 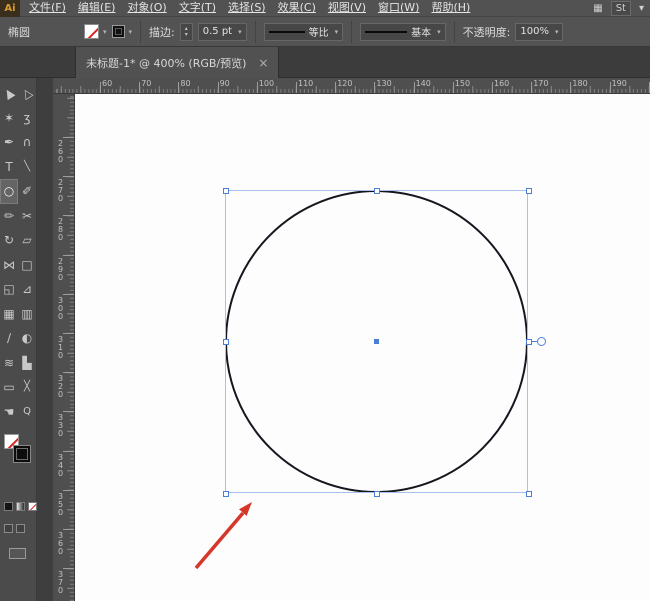 What do you see at coordinates (22, 454) in the screenshot?
I see `stroke-swatch-black` at bounding box center [22, 454].